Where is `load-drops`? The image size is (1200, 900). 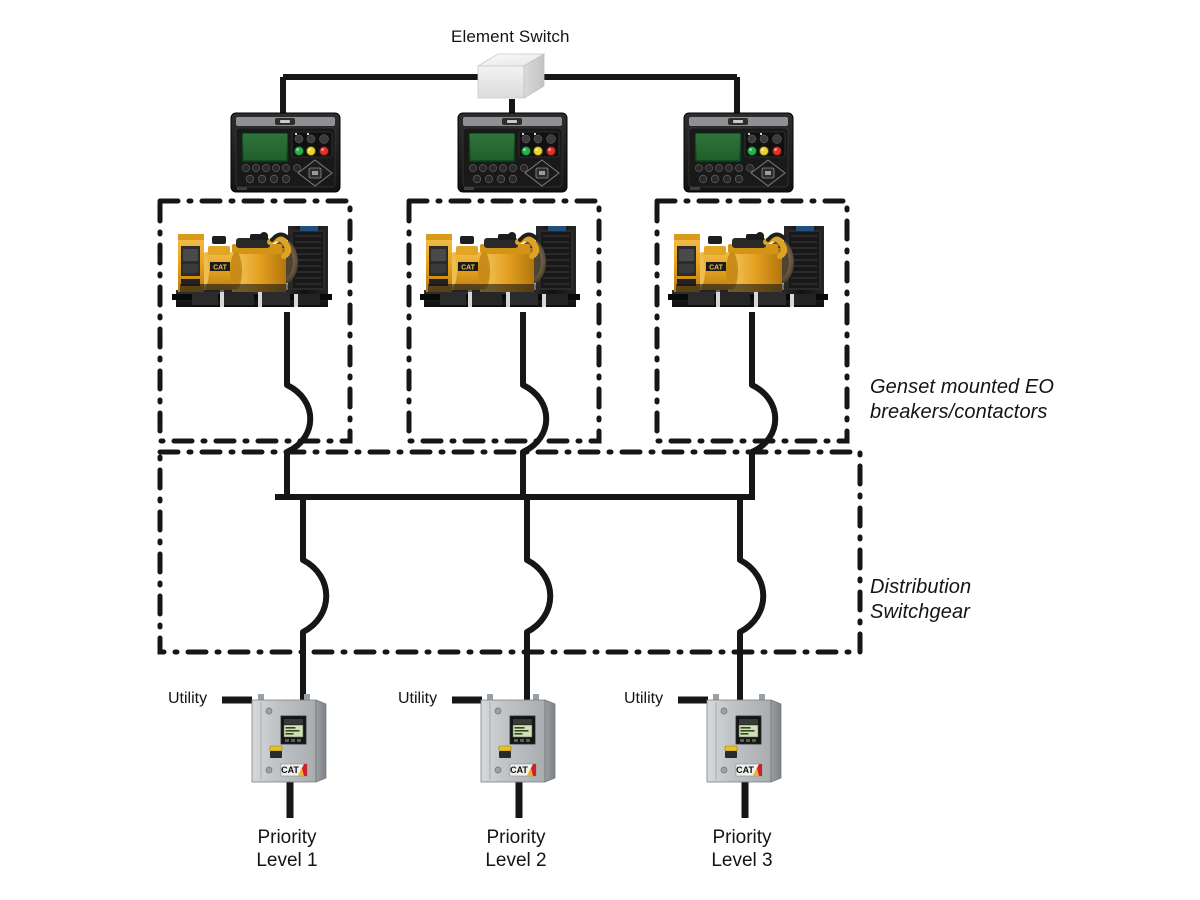
load-drops is located at coordinates (517, 800).